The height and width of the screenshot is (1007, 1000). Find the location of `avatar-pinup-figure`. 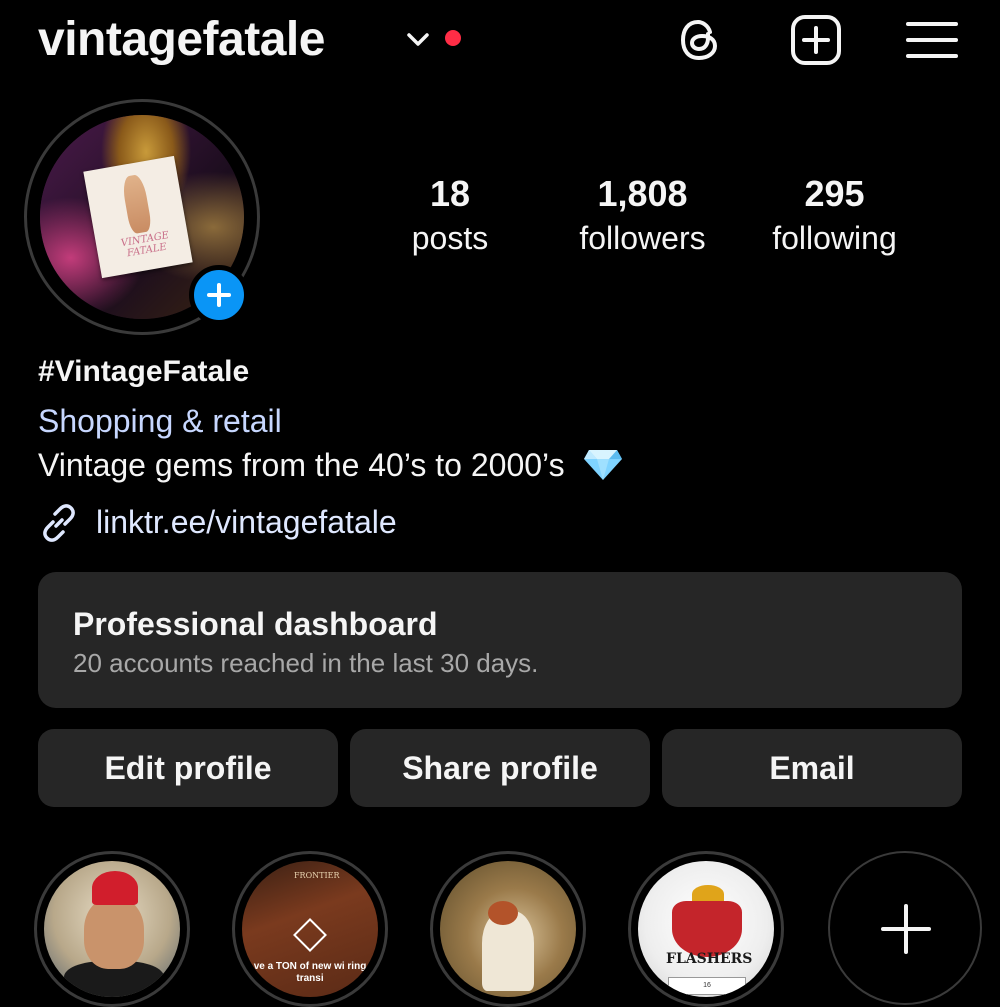

avatar-pinup-figure is located at coordinates (136, 204).